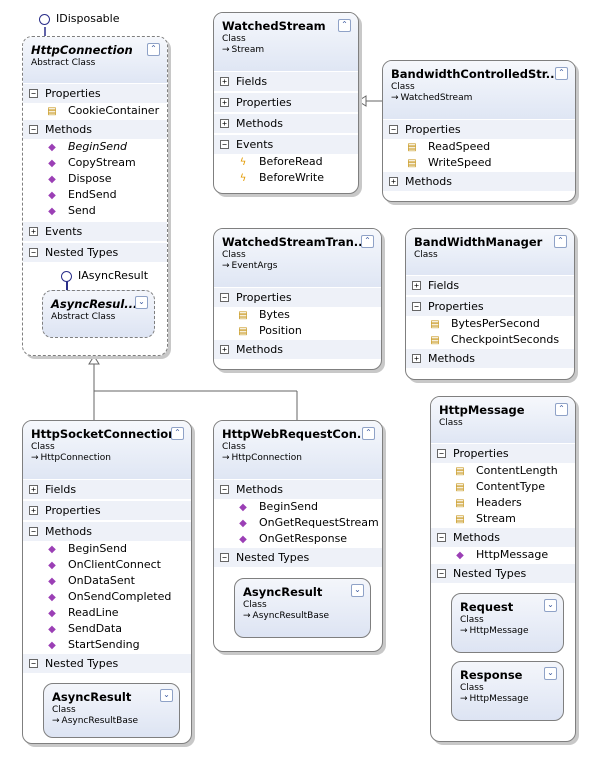 The image size is (600, 771). I want to click on member-property: ▤ Headers, so click(503, 503).